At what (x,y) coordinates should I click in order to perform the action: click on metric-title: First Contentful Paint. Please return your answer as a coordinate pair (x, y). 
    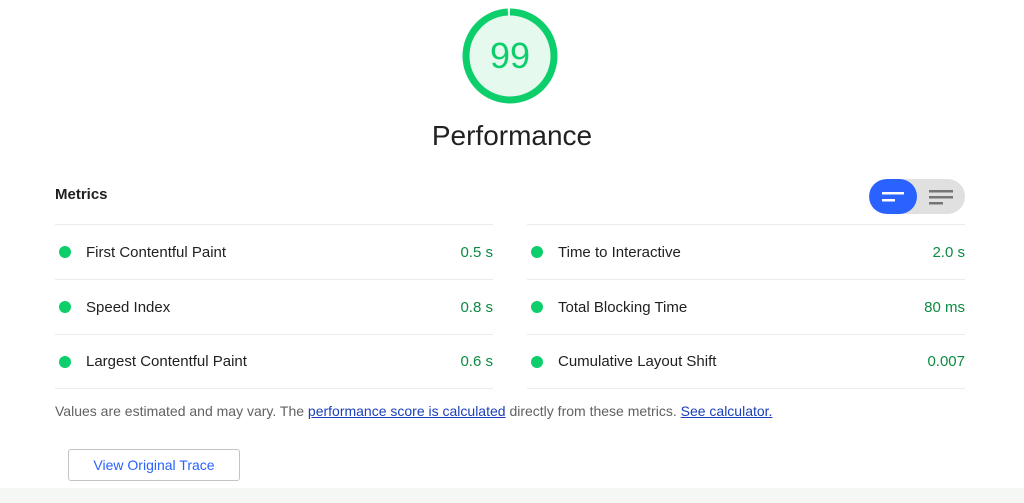
    Looking at the image, I should click on (156, 252).